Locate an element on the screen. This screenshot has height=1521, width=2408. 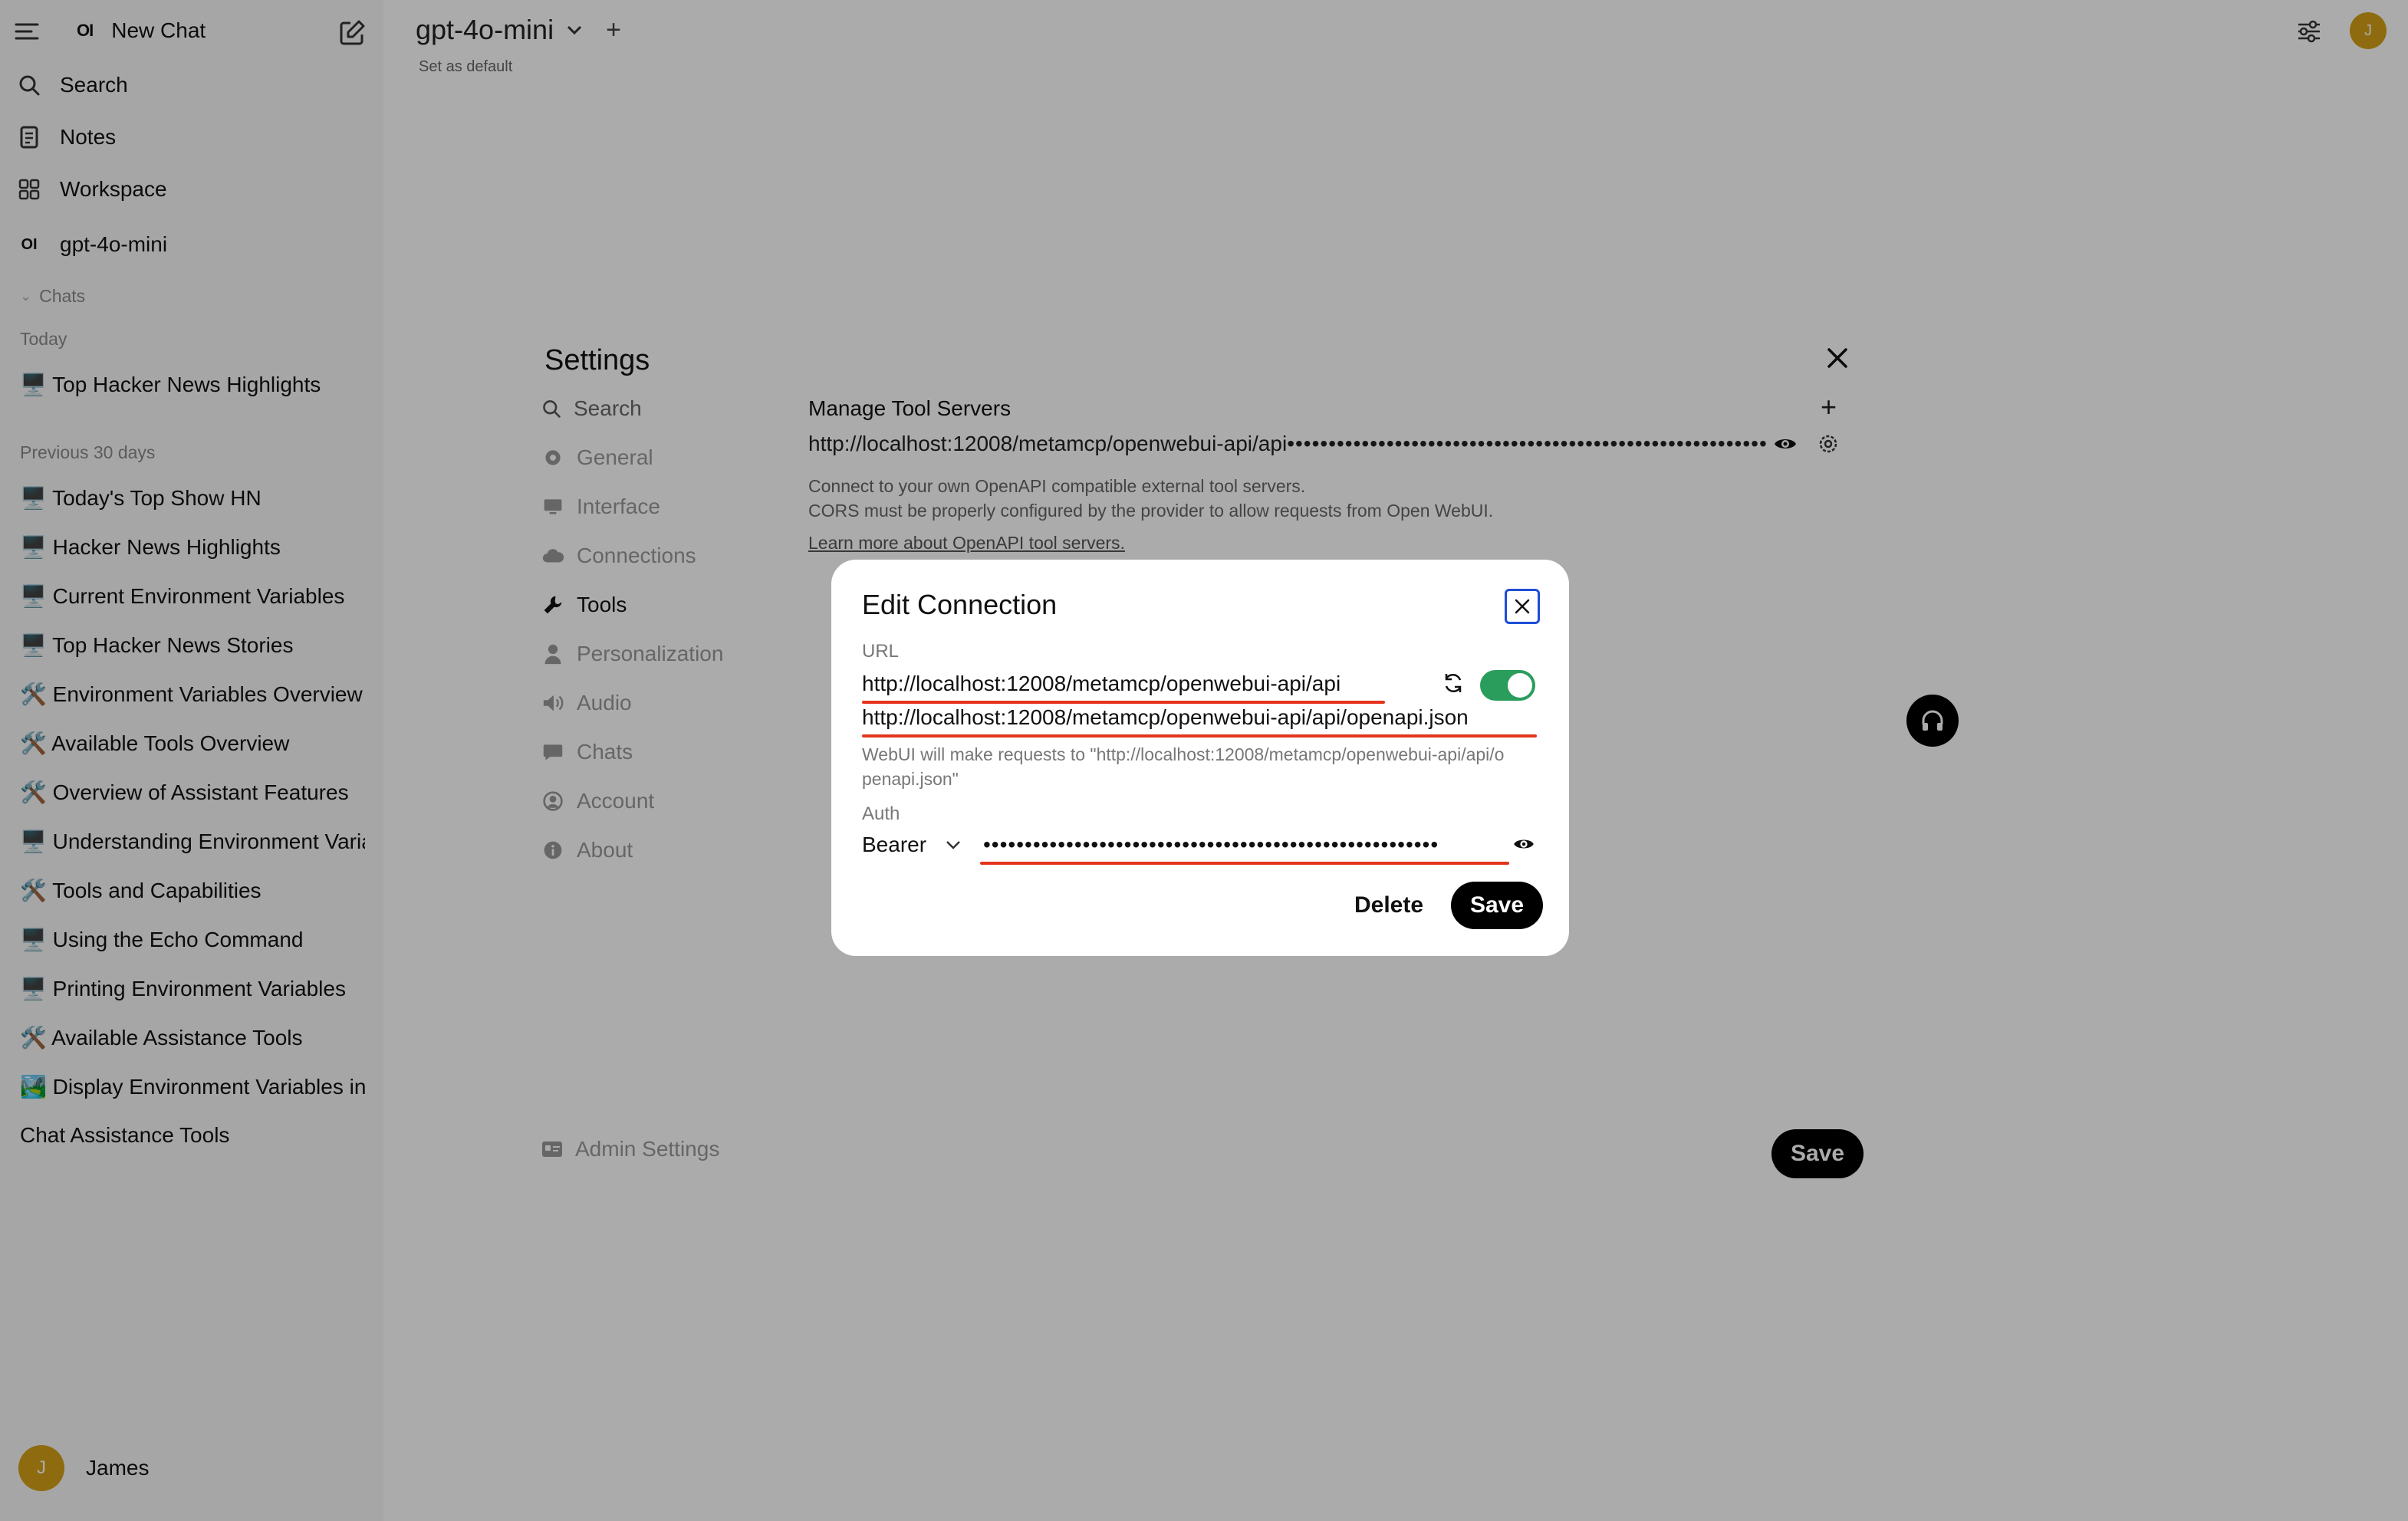
tab-label: Interface is located at coordinates (618, 506).